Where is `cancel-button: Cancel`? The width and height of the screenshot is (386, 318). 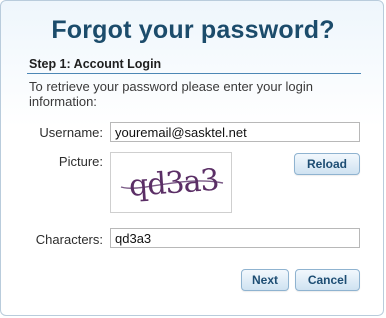
cancel-button: Cancel is located at coordinates (327, 280).